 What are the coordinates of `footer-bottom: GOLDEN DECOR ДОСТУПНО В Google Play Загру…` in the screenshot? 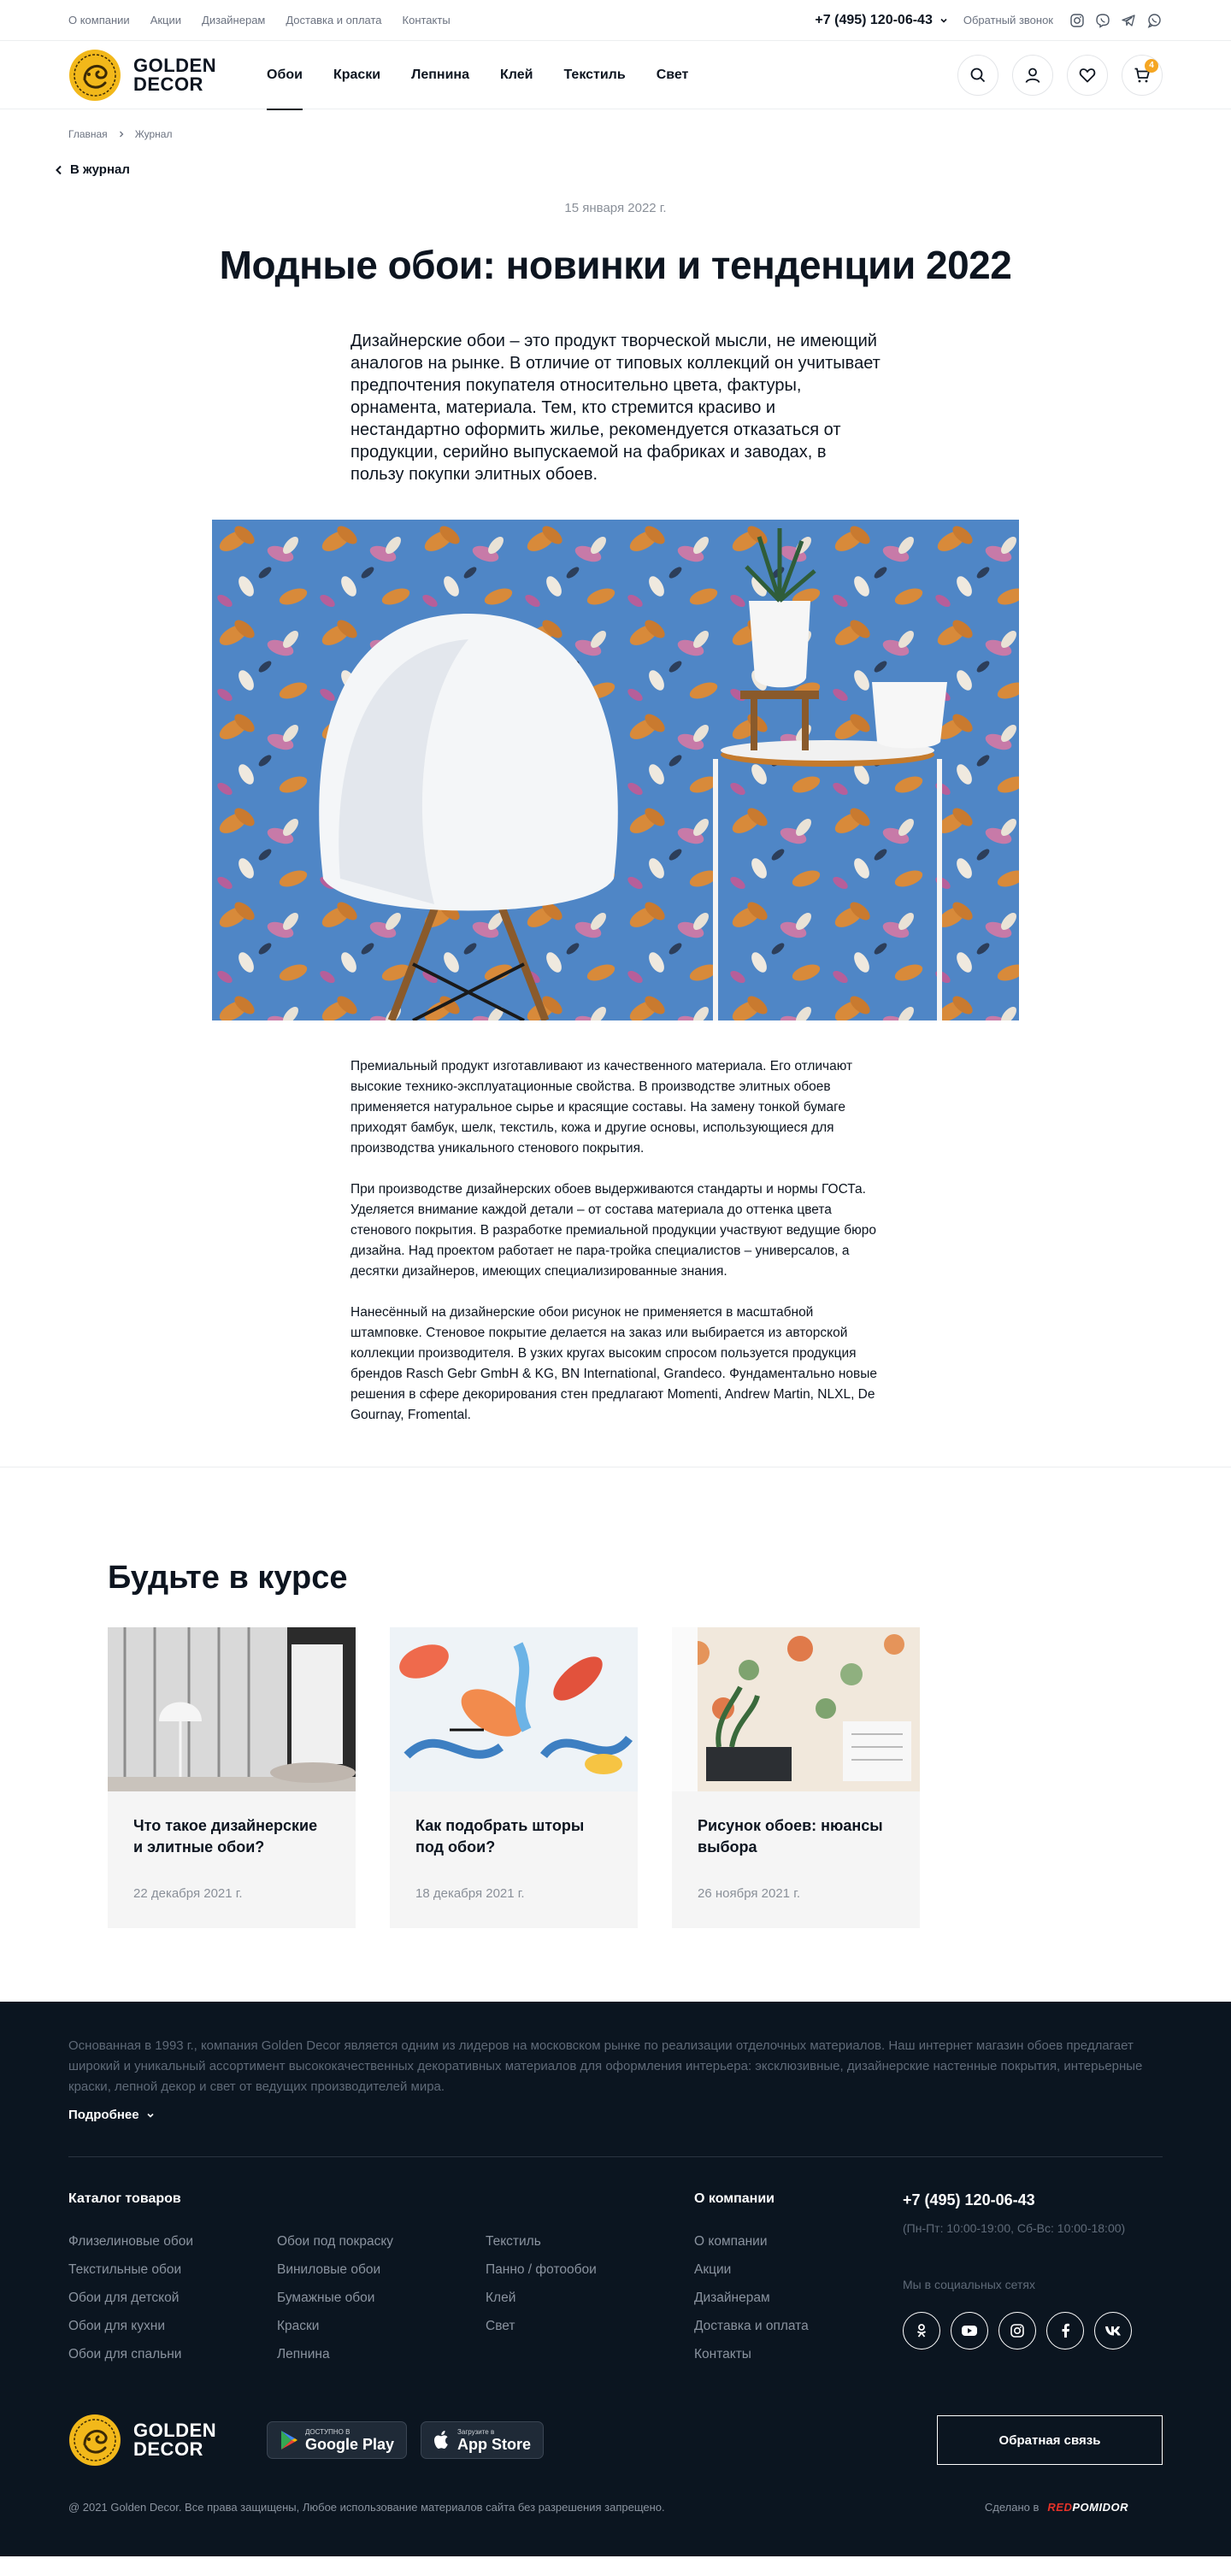 It's located at (615, 2440).